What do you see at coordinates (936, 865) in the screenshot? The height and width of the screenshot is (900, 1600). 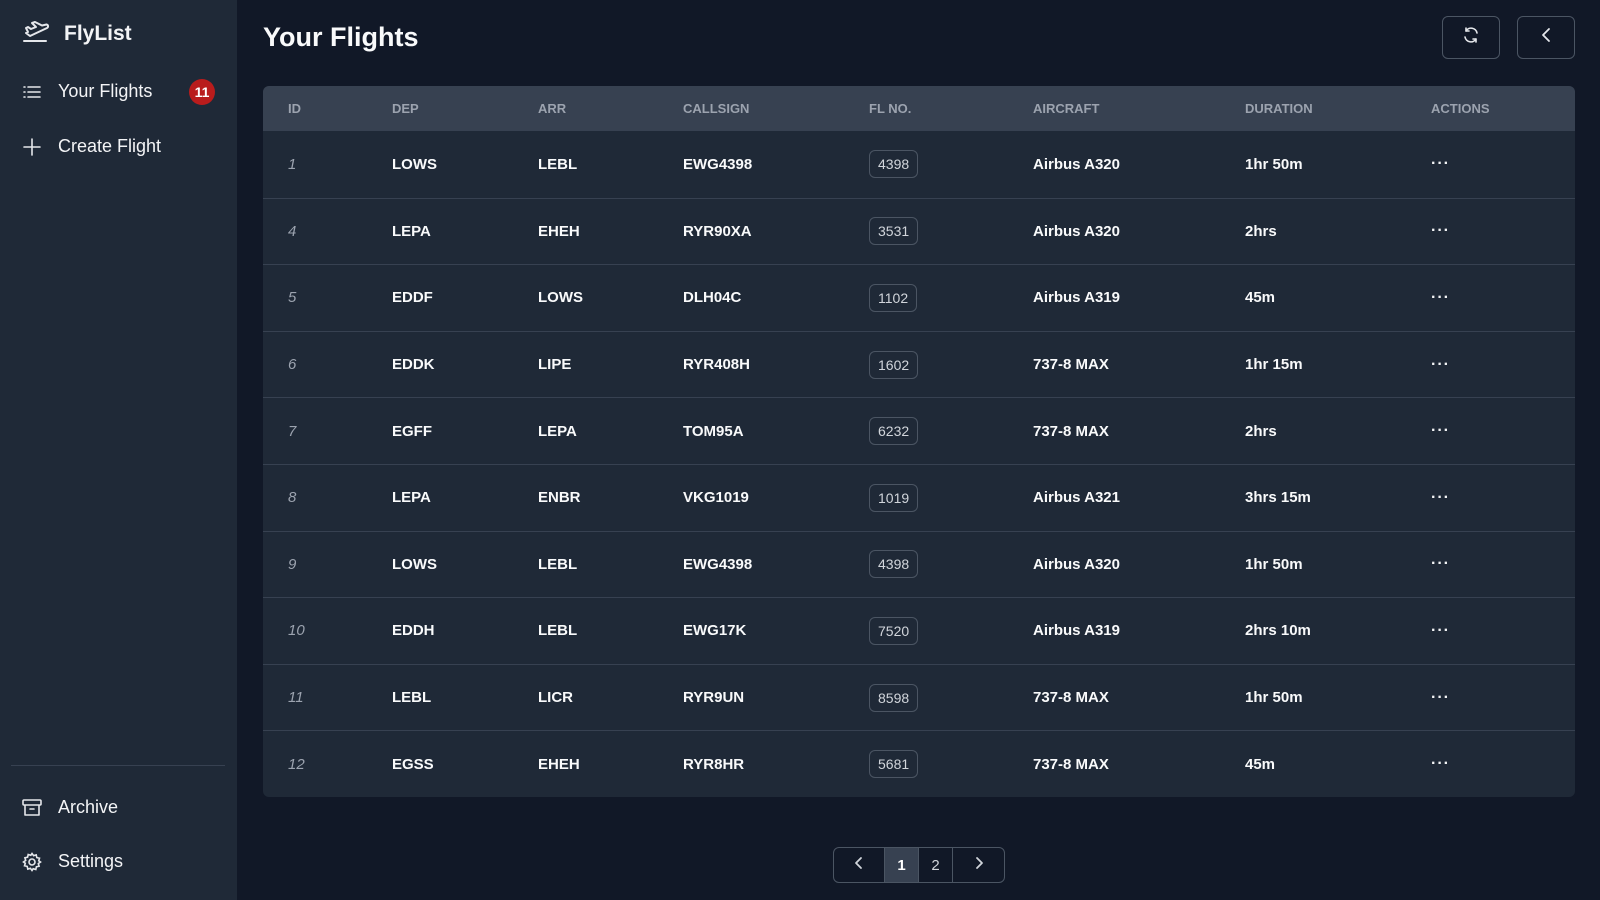 I see `page-button-2: 2` at bounding box center [936, 865].